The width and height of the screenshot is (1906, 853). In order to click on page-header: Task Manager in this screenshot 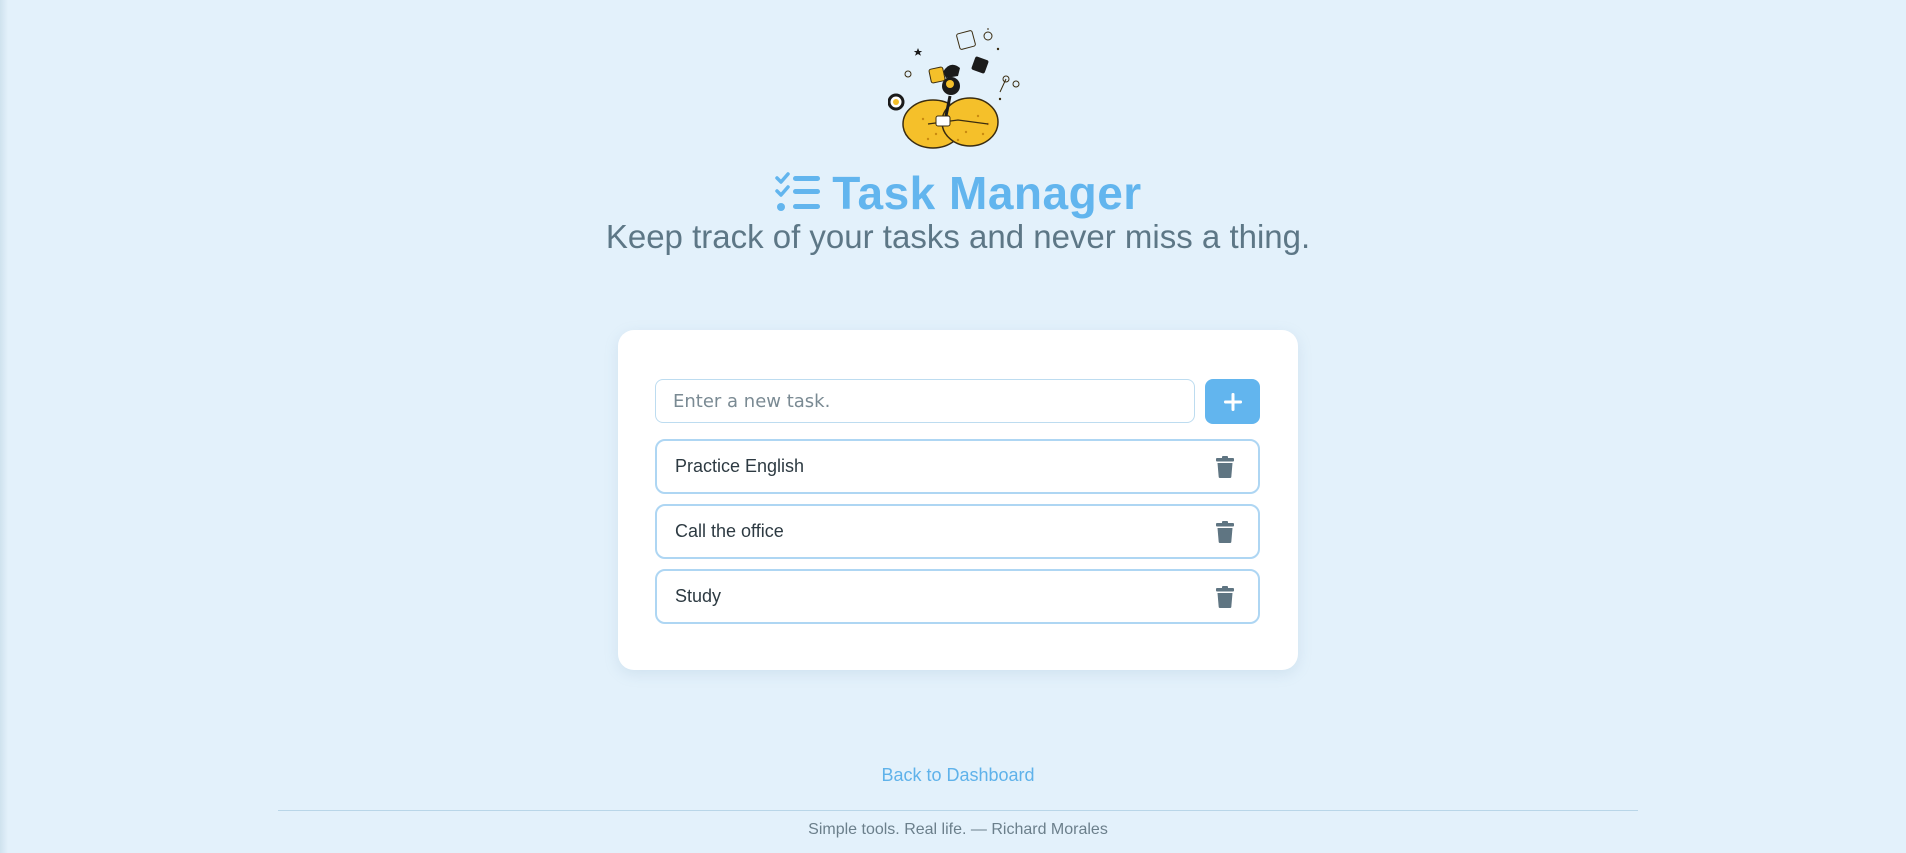, I will do `click(953, 193)`.